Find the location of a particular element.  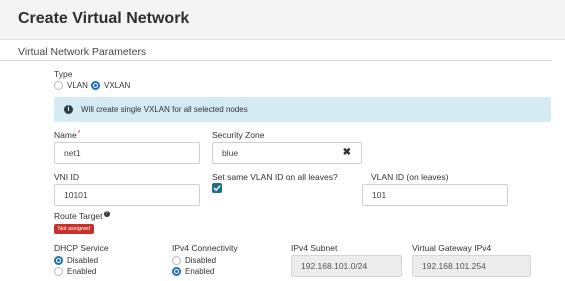

help-icon: ? is located at coordinates (106, 214).